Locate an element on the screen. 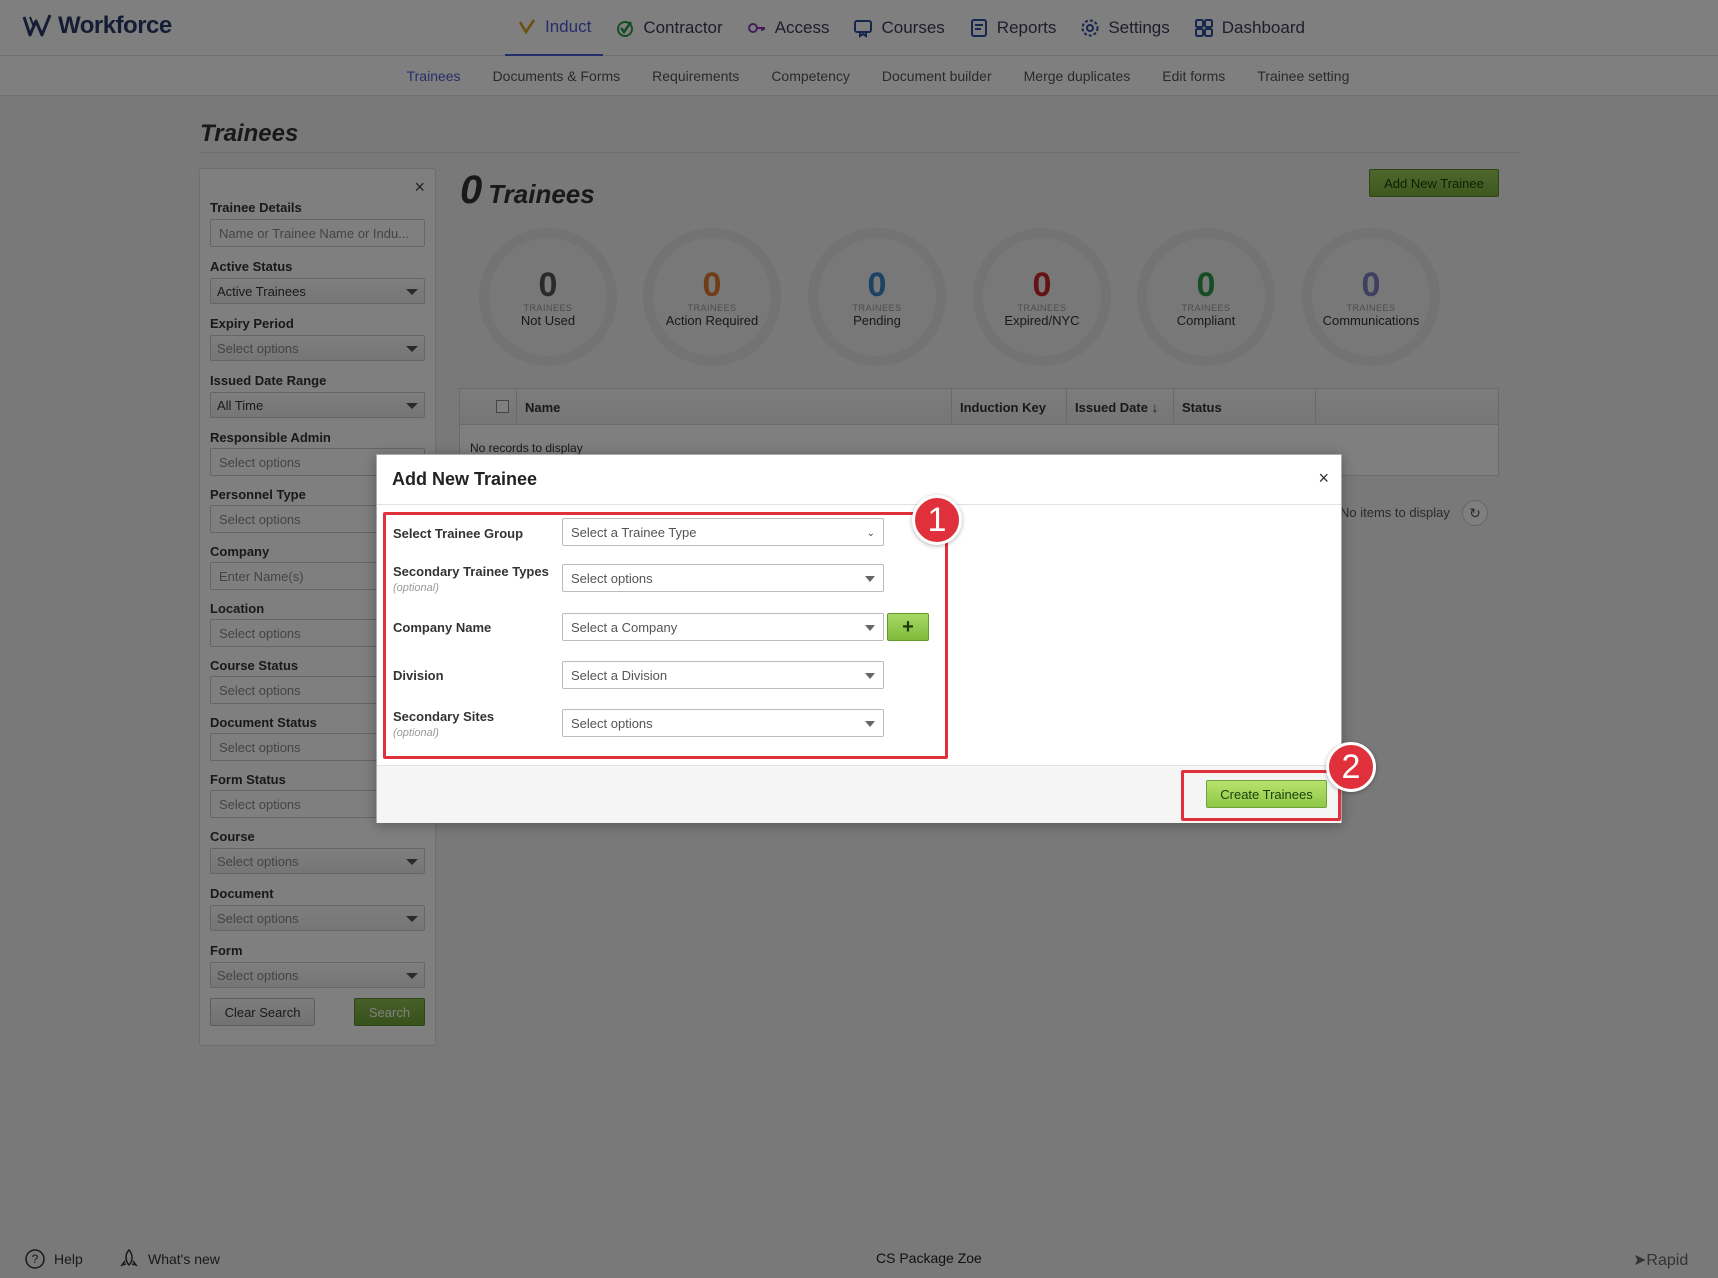  modal-header: Add New Trainee × is located at coordinates (859, 480).